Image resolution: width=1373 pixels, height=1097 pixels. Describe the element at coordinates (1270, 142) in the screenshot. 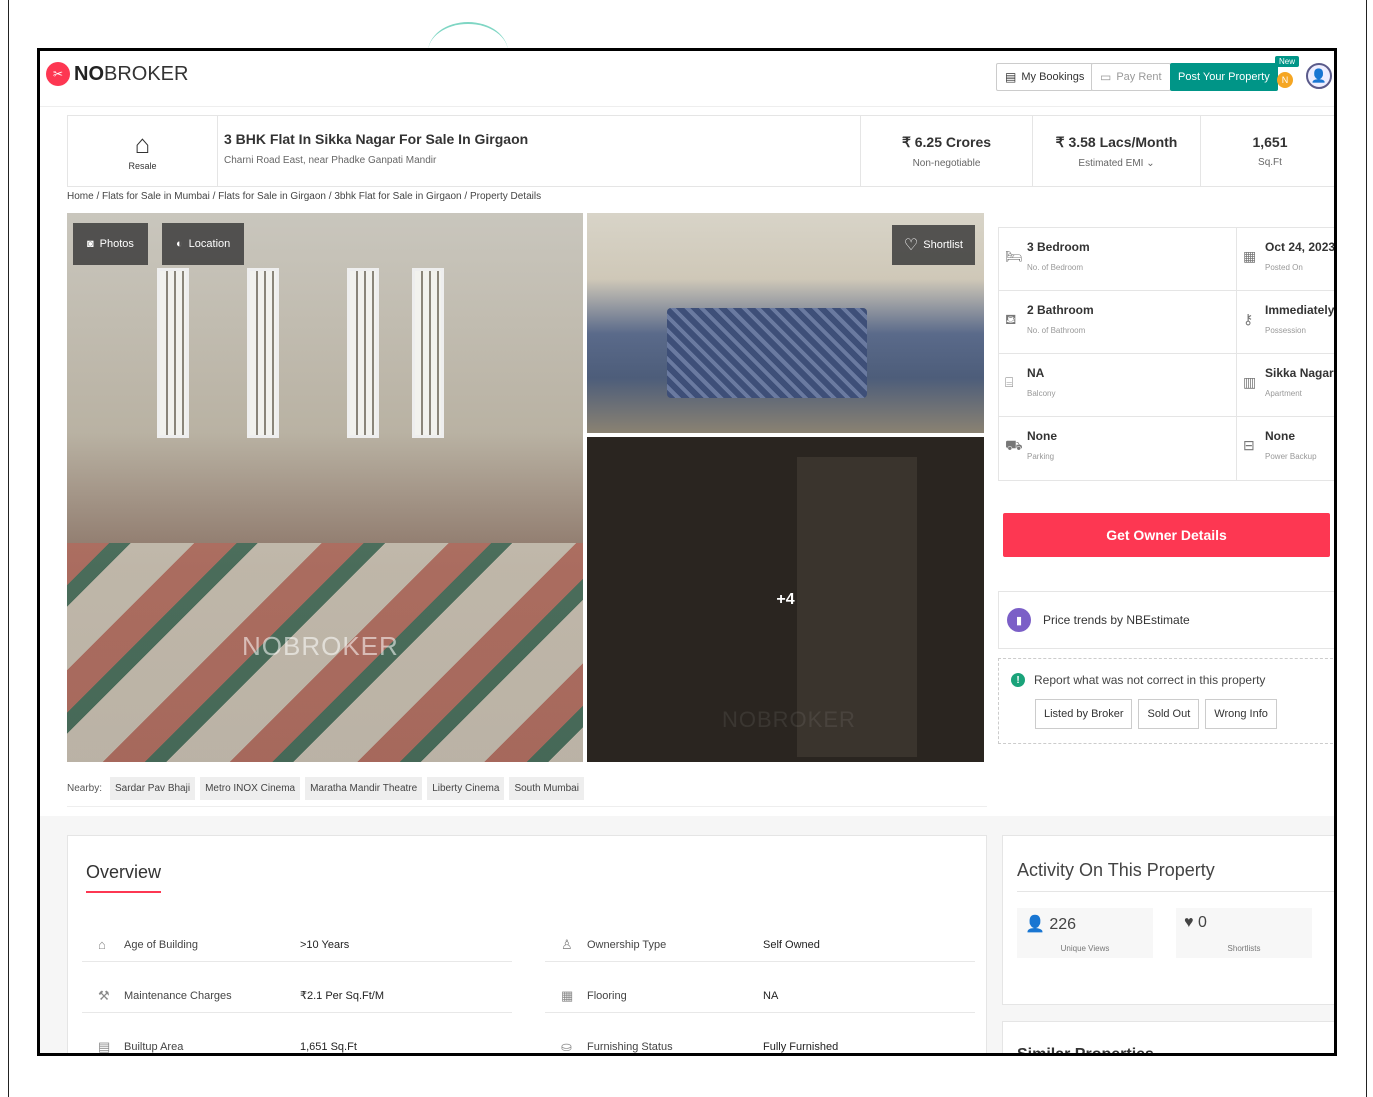

I see `area-value: 1,651` at that location.